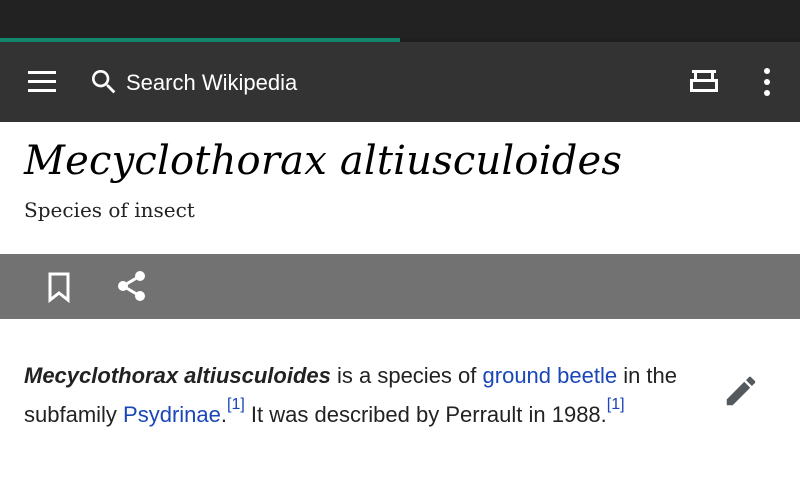 The height and width of the screenshot is (480, 800). I want to click on share-icon, so click(132, 286).